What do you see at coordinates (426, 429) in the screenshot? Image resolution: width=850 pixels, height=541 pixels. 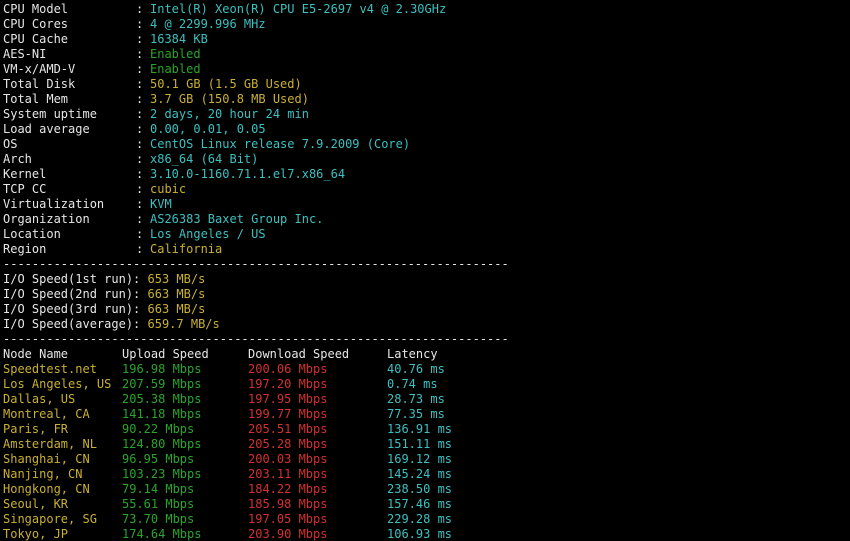 I see `speedtest-row: Paris, FR 90.22 Mbps 205.51 Mbps 136.91 ms` at bounding box center [426, 429].